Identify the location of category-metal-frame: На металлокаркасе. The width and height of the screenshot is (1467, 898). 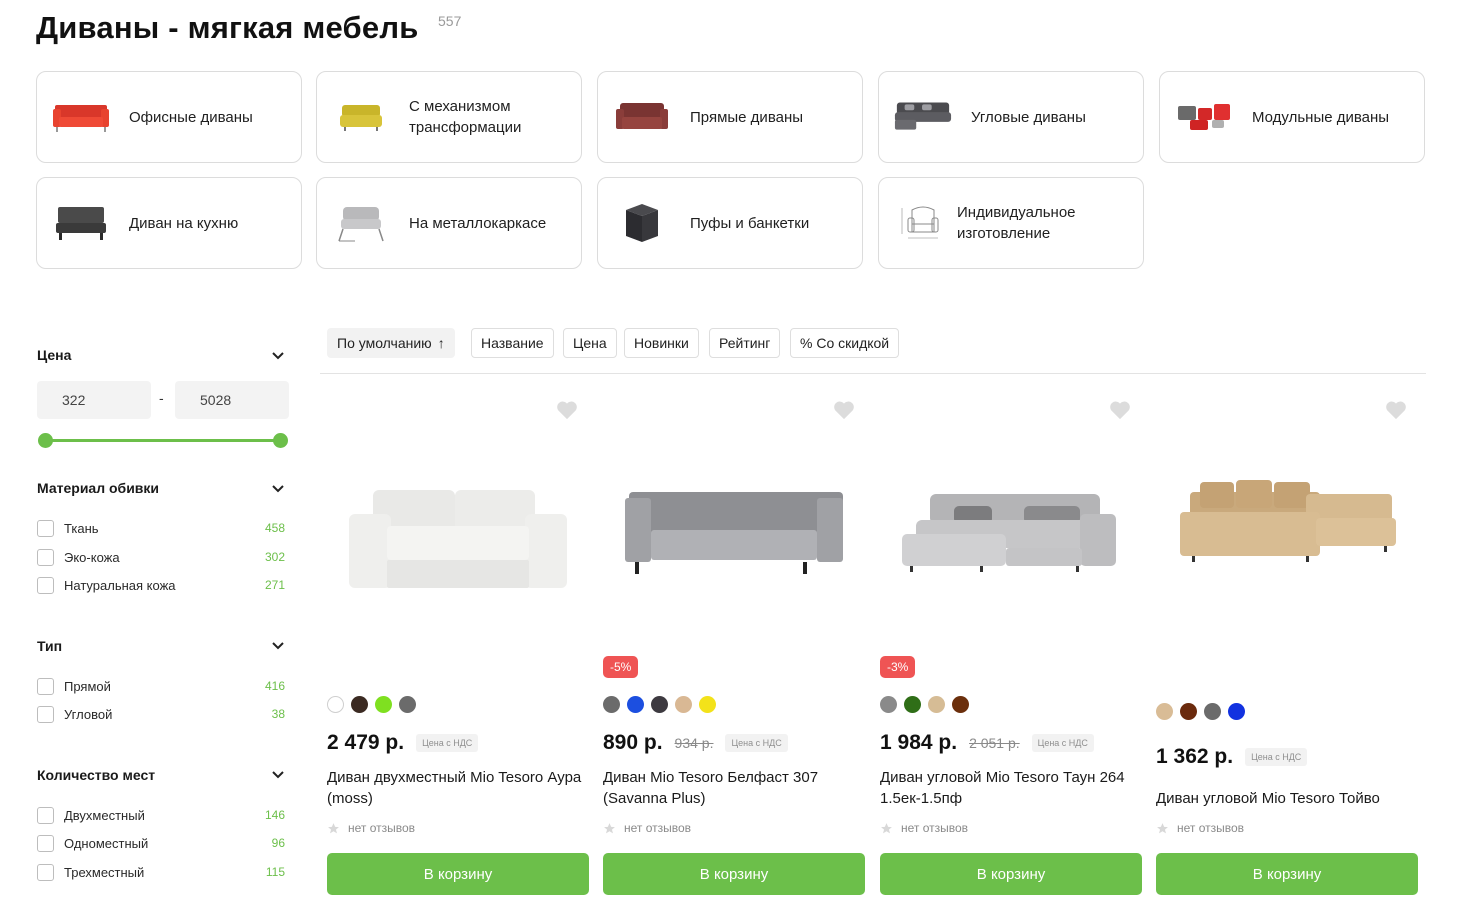
(449, 223).